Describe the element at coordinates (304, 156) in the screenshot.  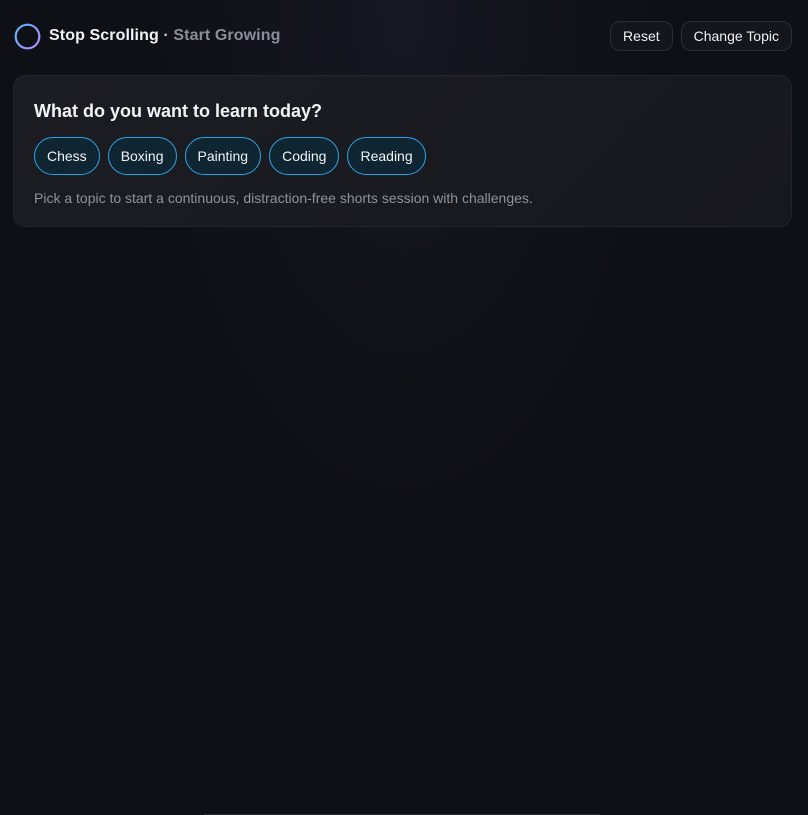
I see `topic-chip-coding: Coding` at that location.